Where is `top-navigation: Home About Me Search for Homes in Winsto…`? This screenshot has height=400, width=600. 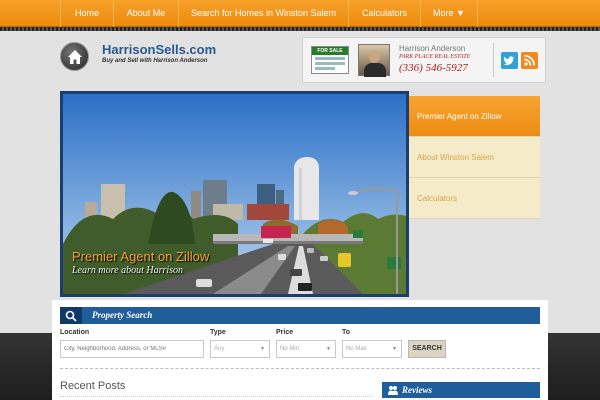 top-navigation: Home About Me Search for Homes in Winsto… is located at coordinates (300, 13).